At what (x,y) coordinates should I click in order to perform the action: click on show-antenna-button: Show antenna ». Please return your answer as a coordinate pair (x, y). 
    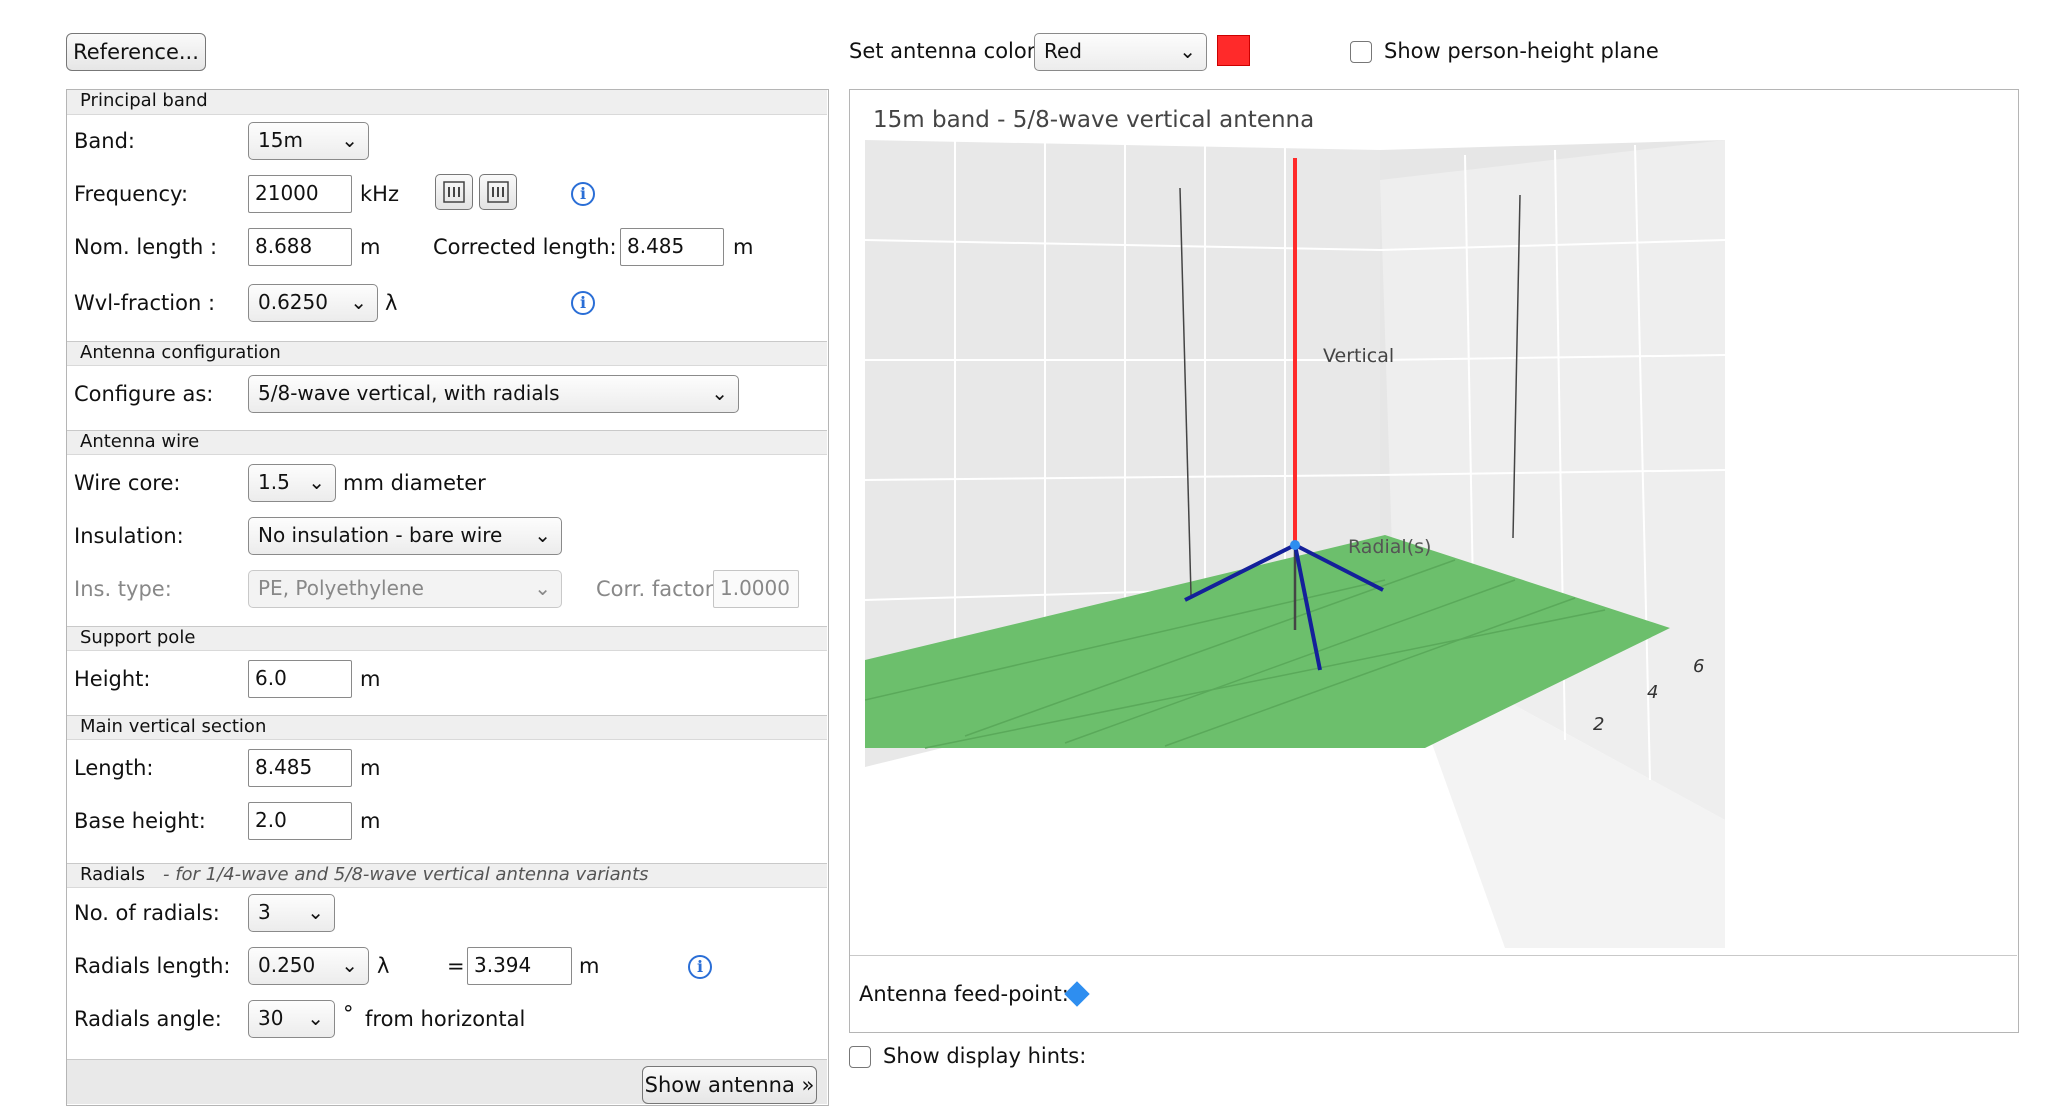
    Looking at the image, I should click on (729, 1085).